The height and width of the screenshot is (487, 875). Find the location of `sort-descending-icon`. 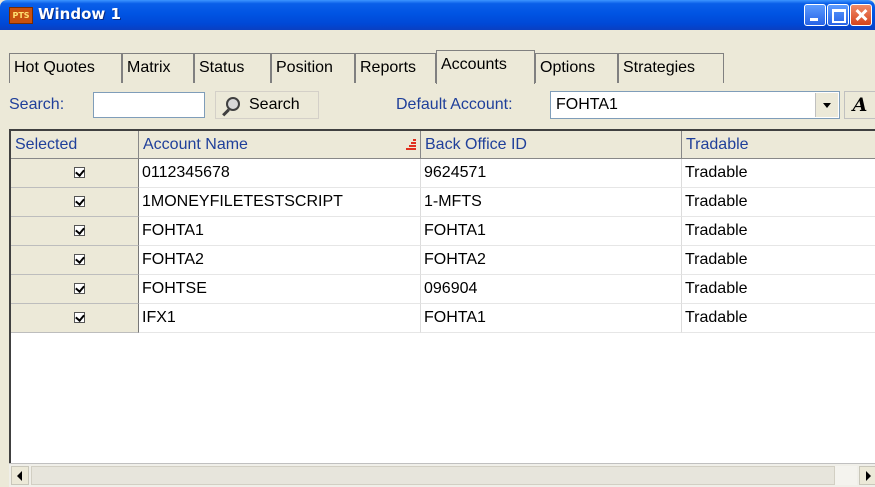

sort-descending-icon is located at coordinates (411, 145).